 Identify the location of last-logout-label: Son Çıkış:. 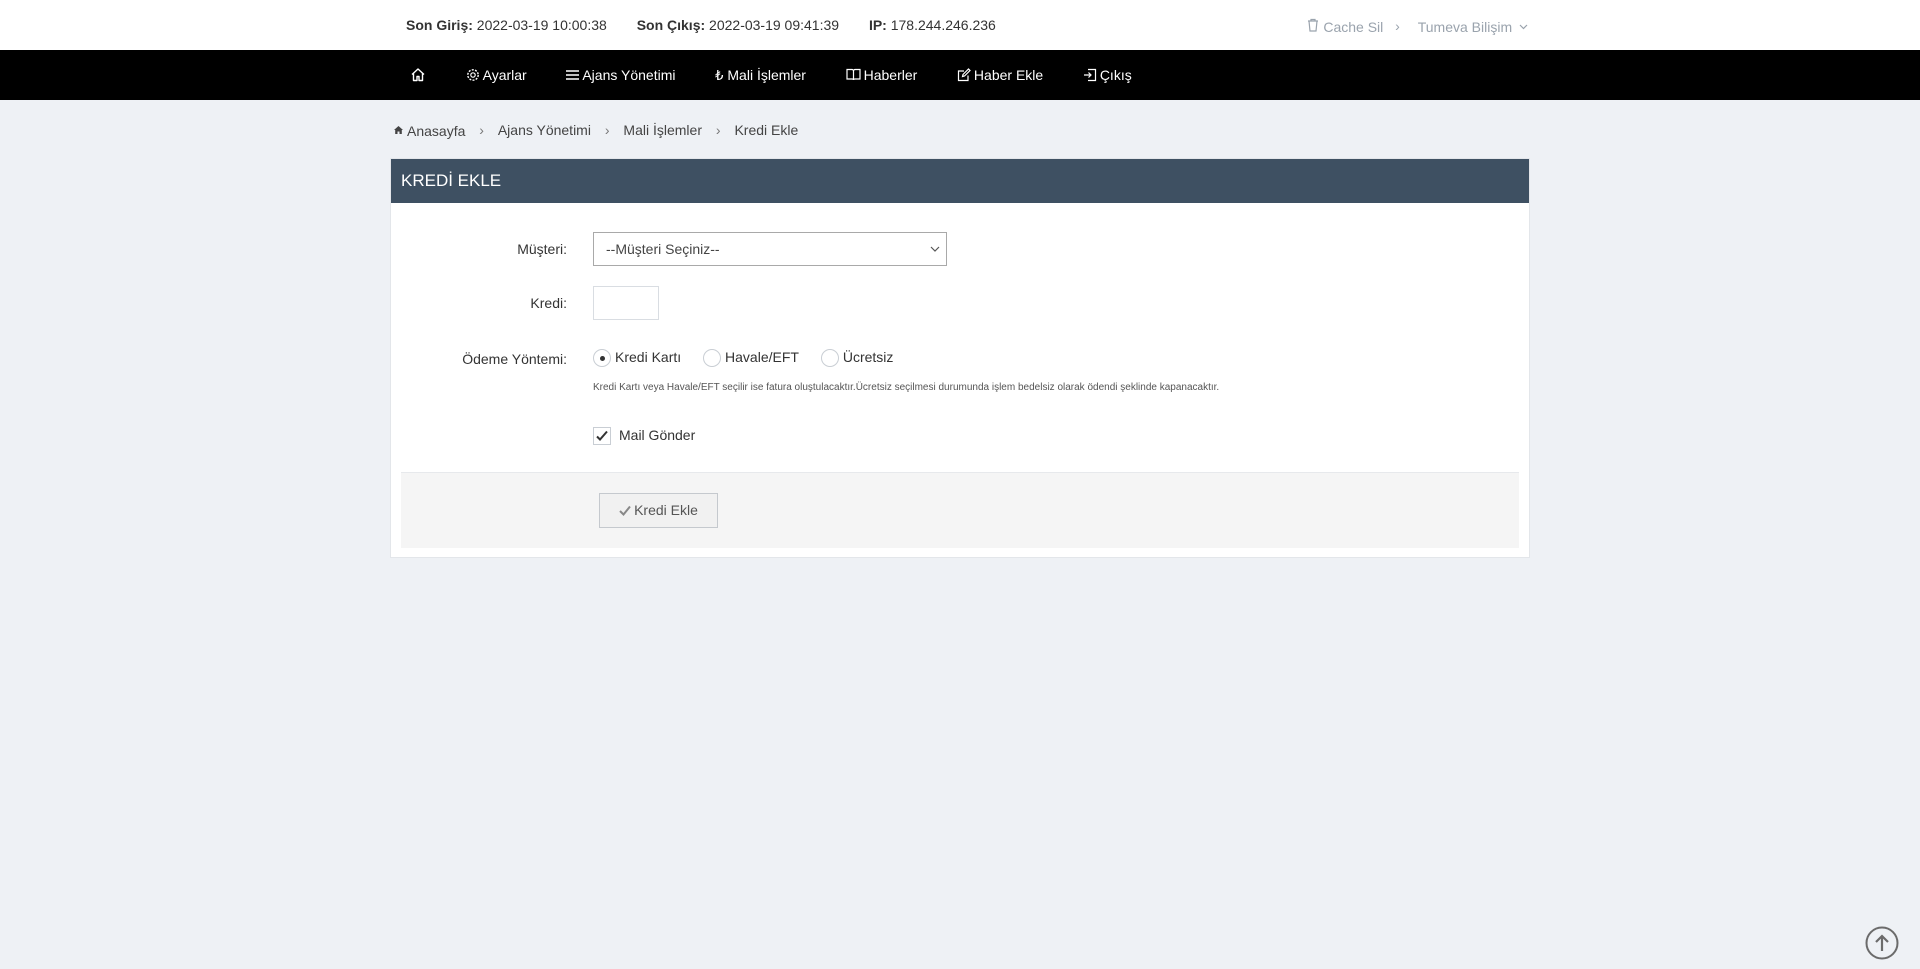
(671, 25).